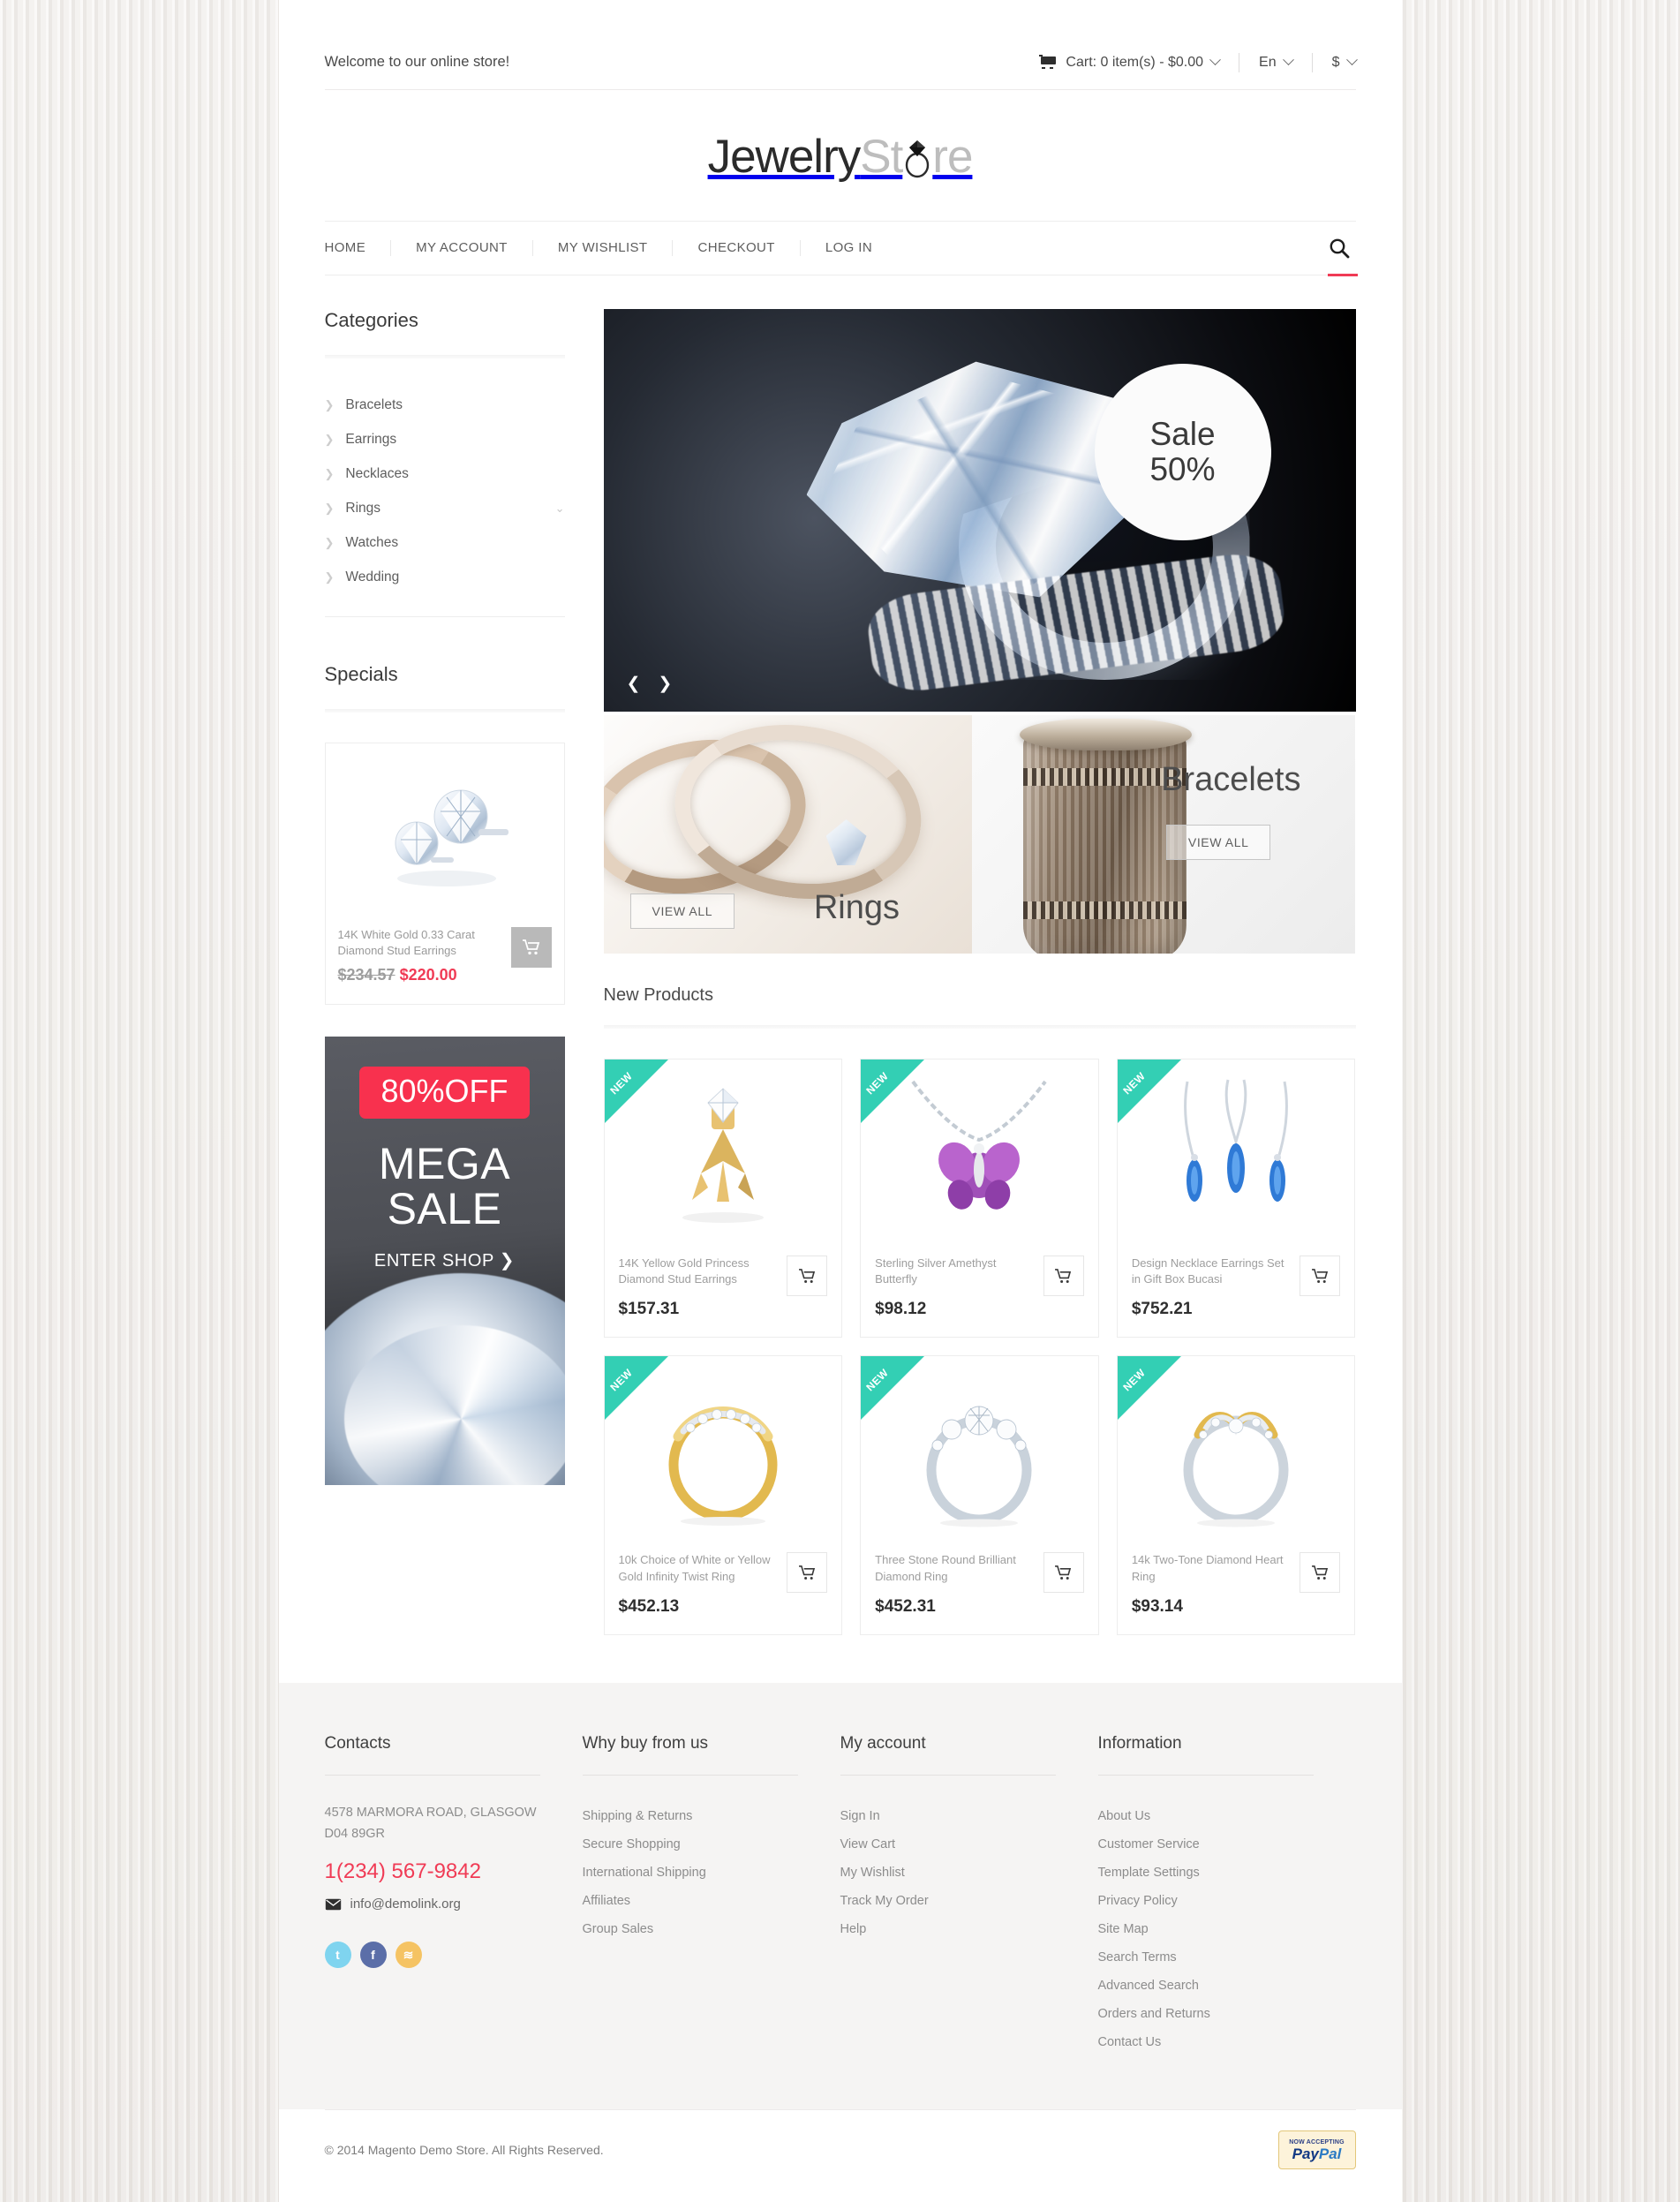 This screenshot has height=2202, width=1680. Describe the element at coordinates (432, 1871) in the screenshot. I see `store-phone: 1(234) 567-9842` at that location.